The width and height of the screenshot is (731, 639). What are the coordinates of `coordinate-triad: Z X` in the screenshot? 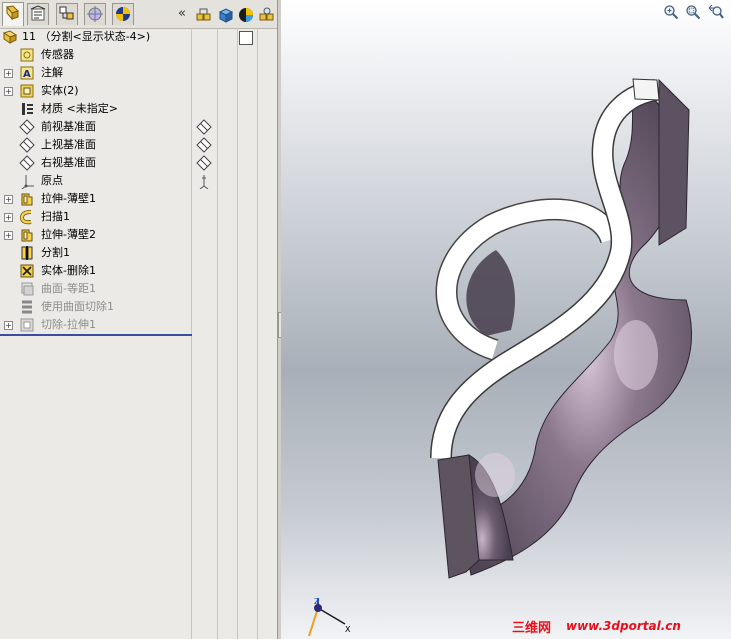 It's located at (329, 617).